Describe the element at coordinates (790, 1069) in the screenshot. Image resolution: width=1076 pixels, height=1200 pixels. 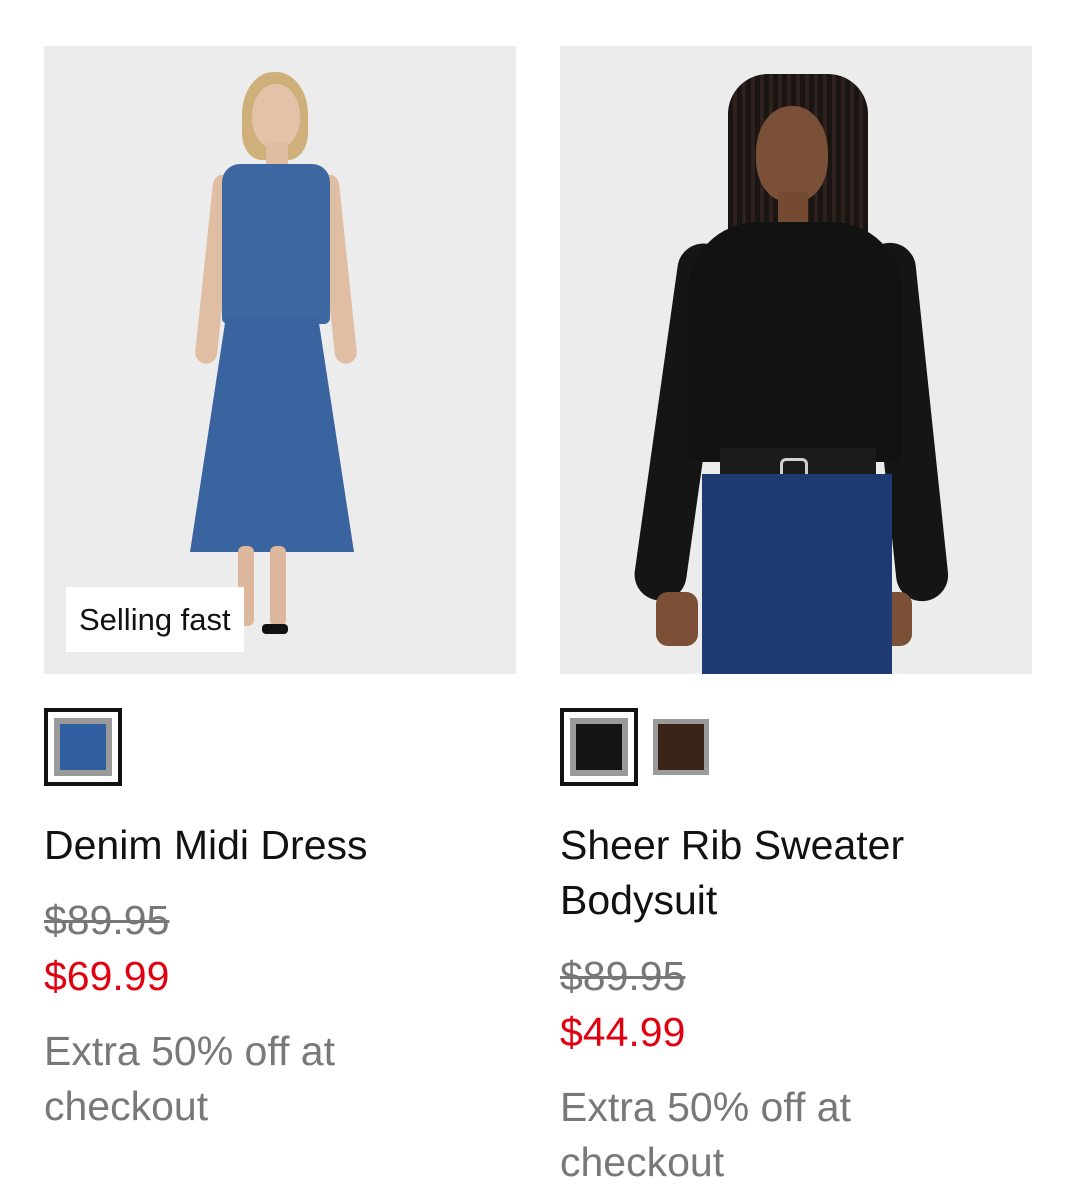
I see `price-block: $89.95 $44.99 Extra 50% off at checkout` at that location.